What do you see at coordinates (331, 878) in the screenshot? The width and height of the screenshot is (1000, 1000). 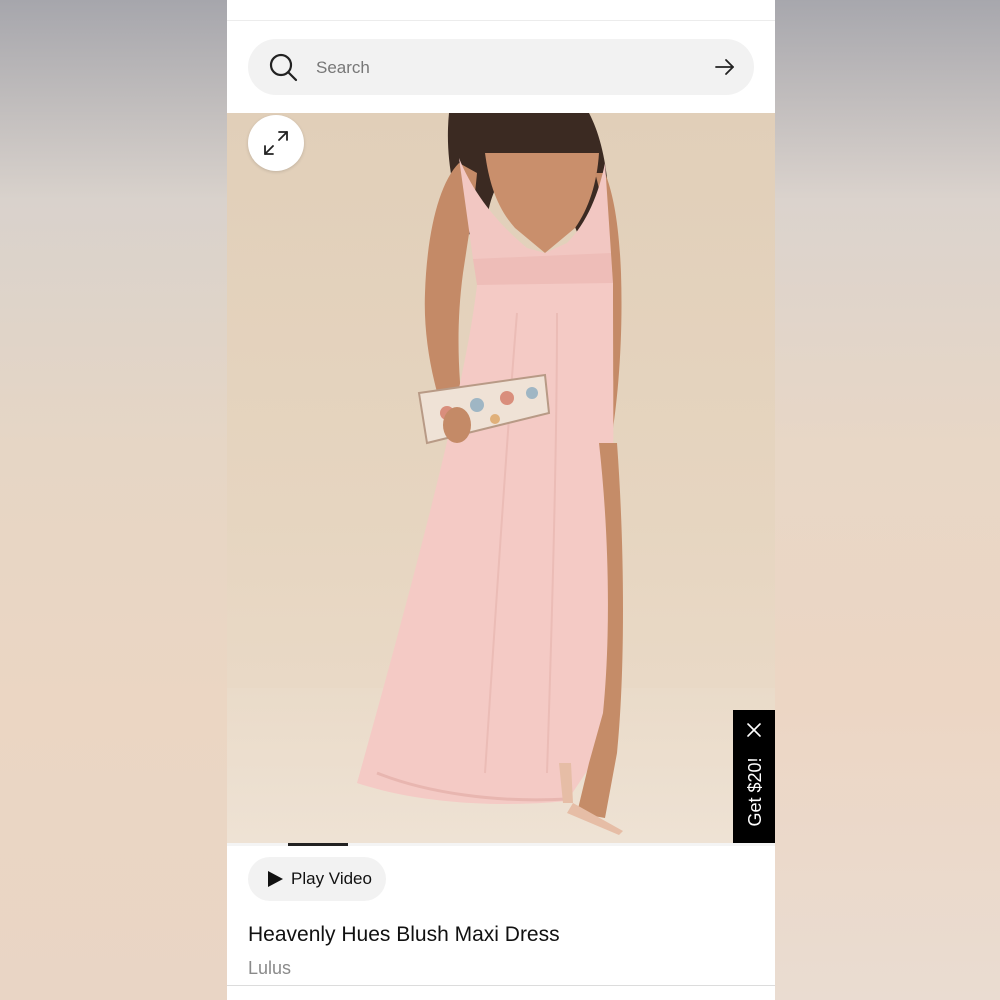 I see `play-video-label: Play Video` at bounding box center [331, 878].